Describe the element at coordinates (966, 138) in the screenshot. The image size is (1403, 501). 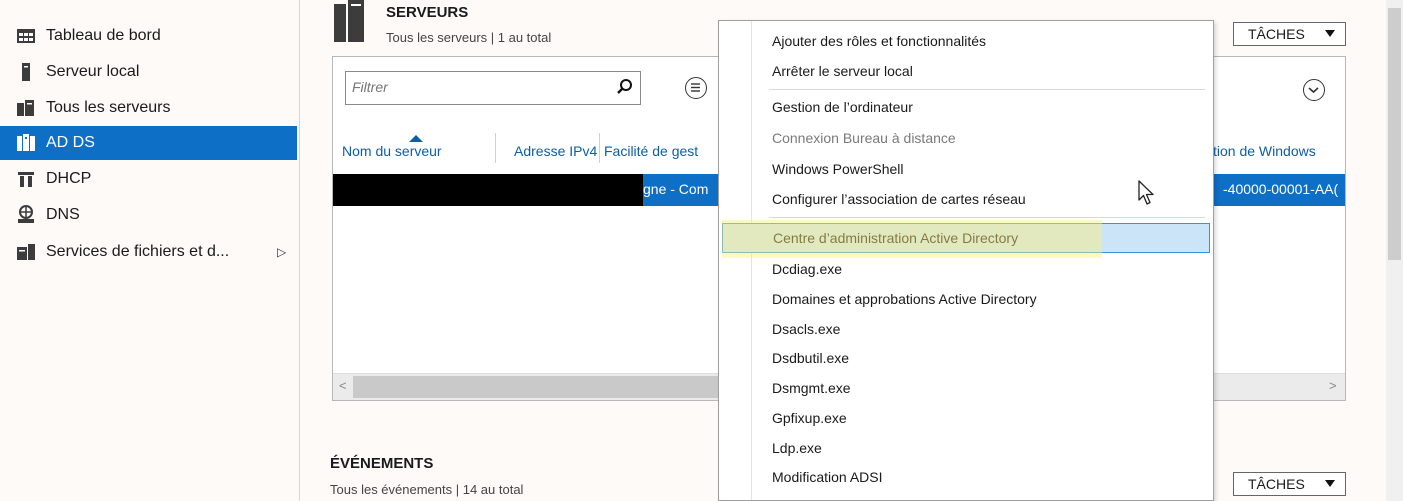
I see `menu-item-remote-desktop: Connexion Bureau à distance` at that location.